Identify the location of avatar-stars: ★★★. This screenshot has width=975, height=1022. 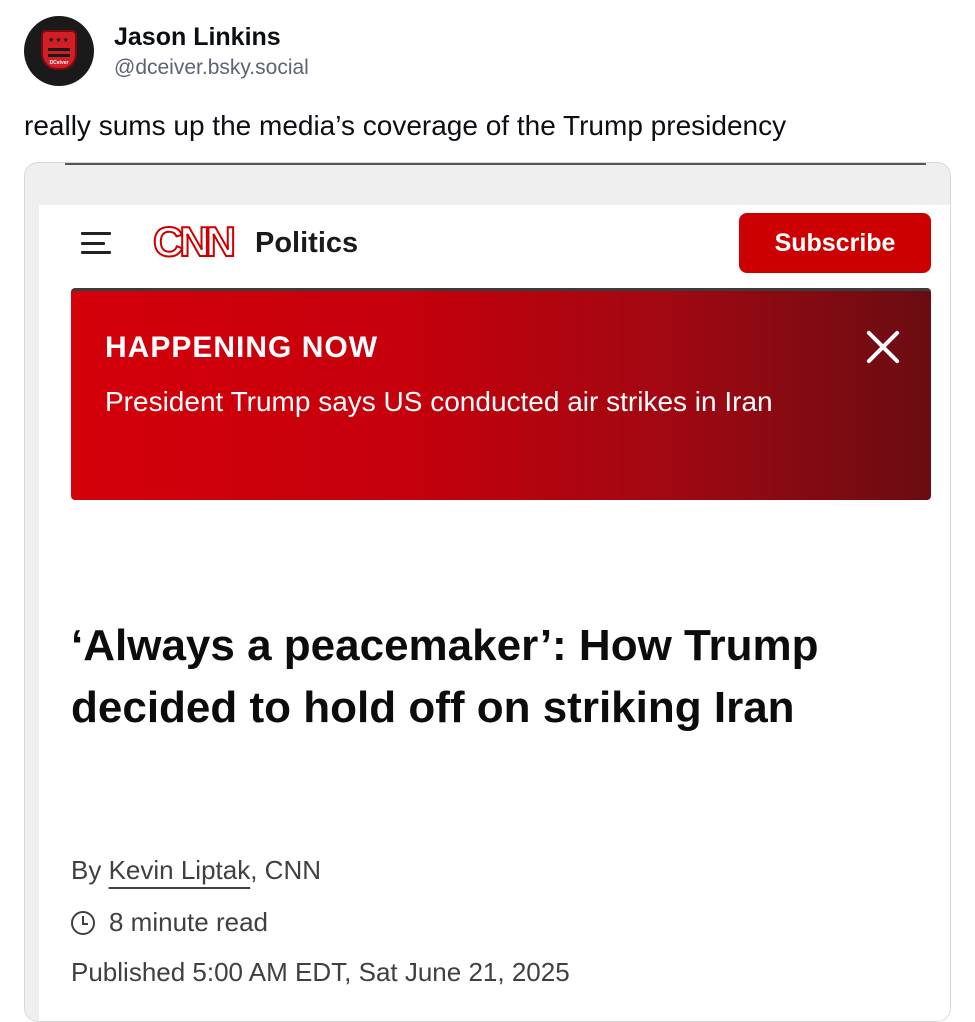
(59, 40).